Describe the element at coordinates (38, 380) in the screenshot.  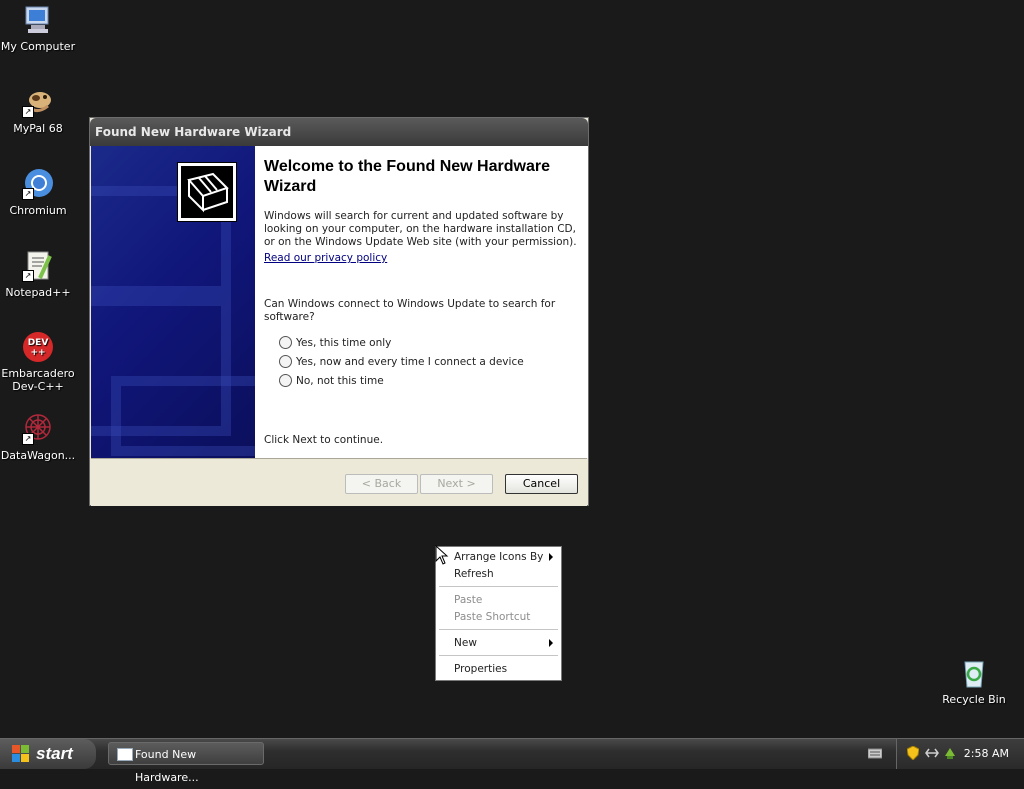
I see `desktop-icon-label: Embarcadero Dev-C++` at that location.